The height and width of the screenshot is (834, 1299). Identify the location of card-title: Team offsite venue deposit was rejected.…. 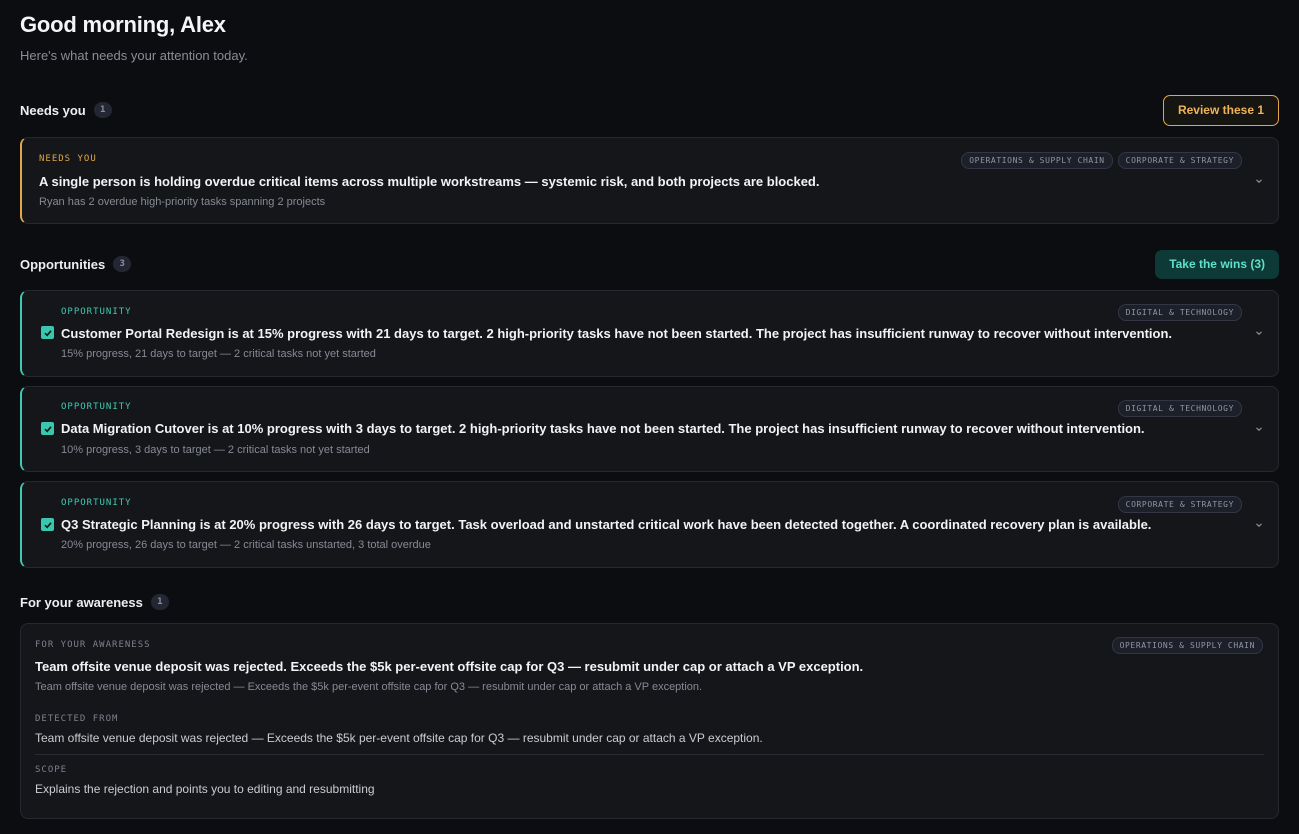
(449, 666).